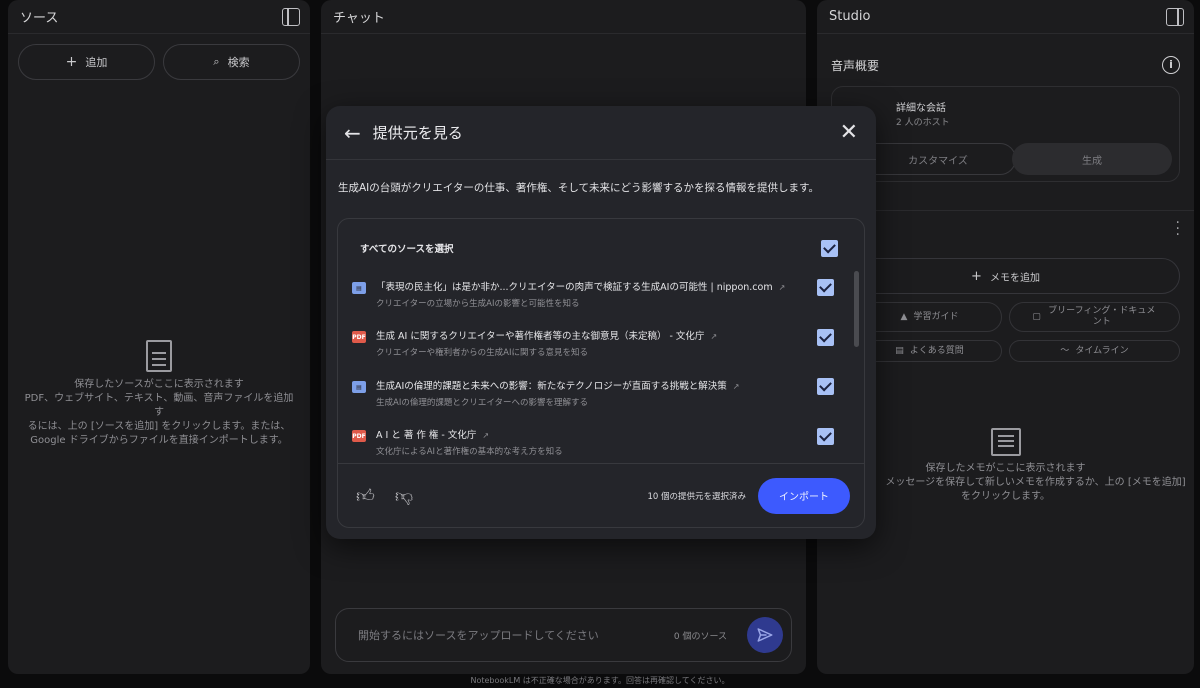 Image resolution: width=1200 pixels, height=688 pixels. What do you see at coordinates (1102, 350) in the screenshot?
I see `timeline-label: タイムライン` at bounding box center [1102, 350].